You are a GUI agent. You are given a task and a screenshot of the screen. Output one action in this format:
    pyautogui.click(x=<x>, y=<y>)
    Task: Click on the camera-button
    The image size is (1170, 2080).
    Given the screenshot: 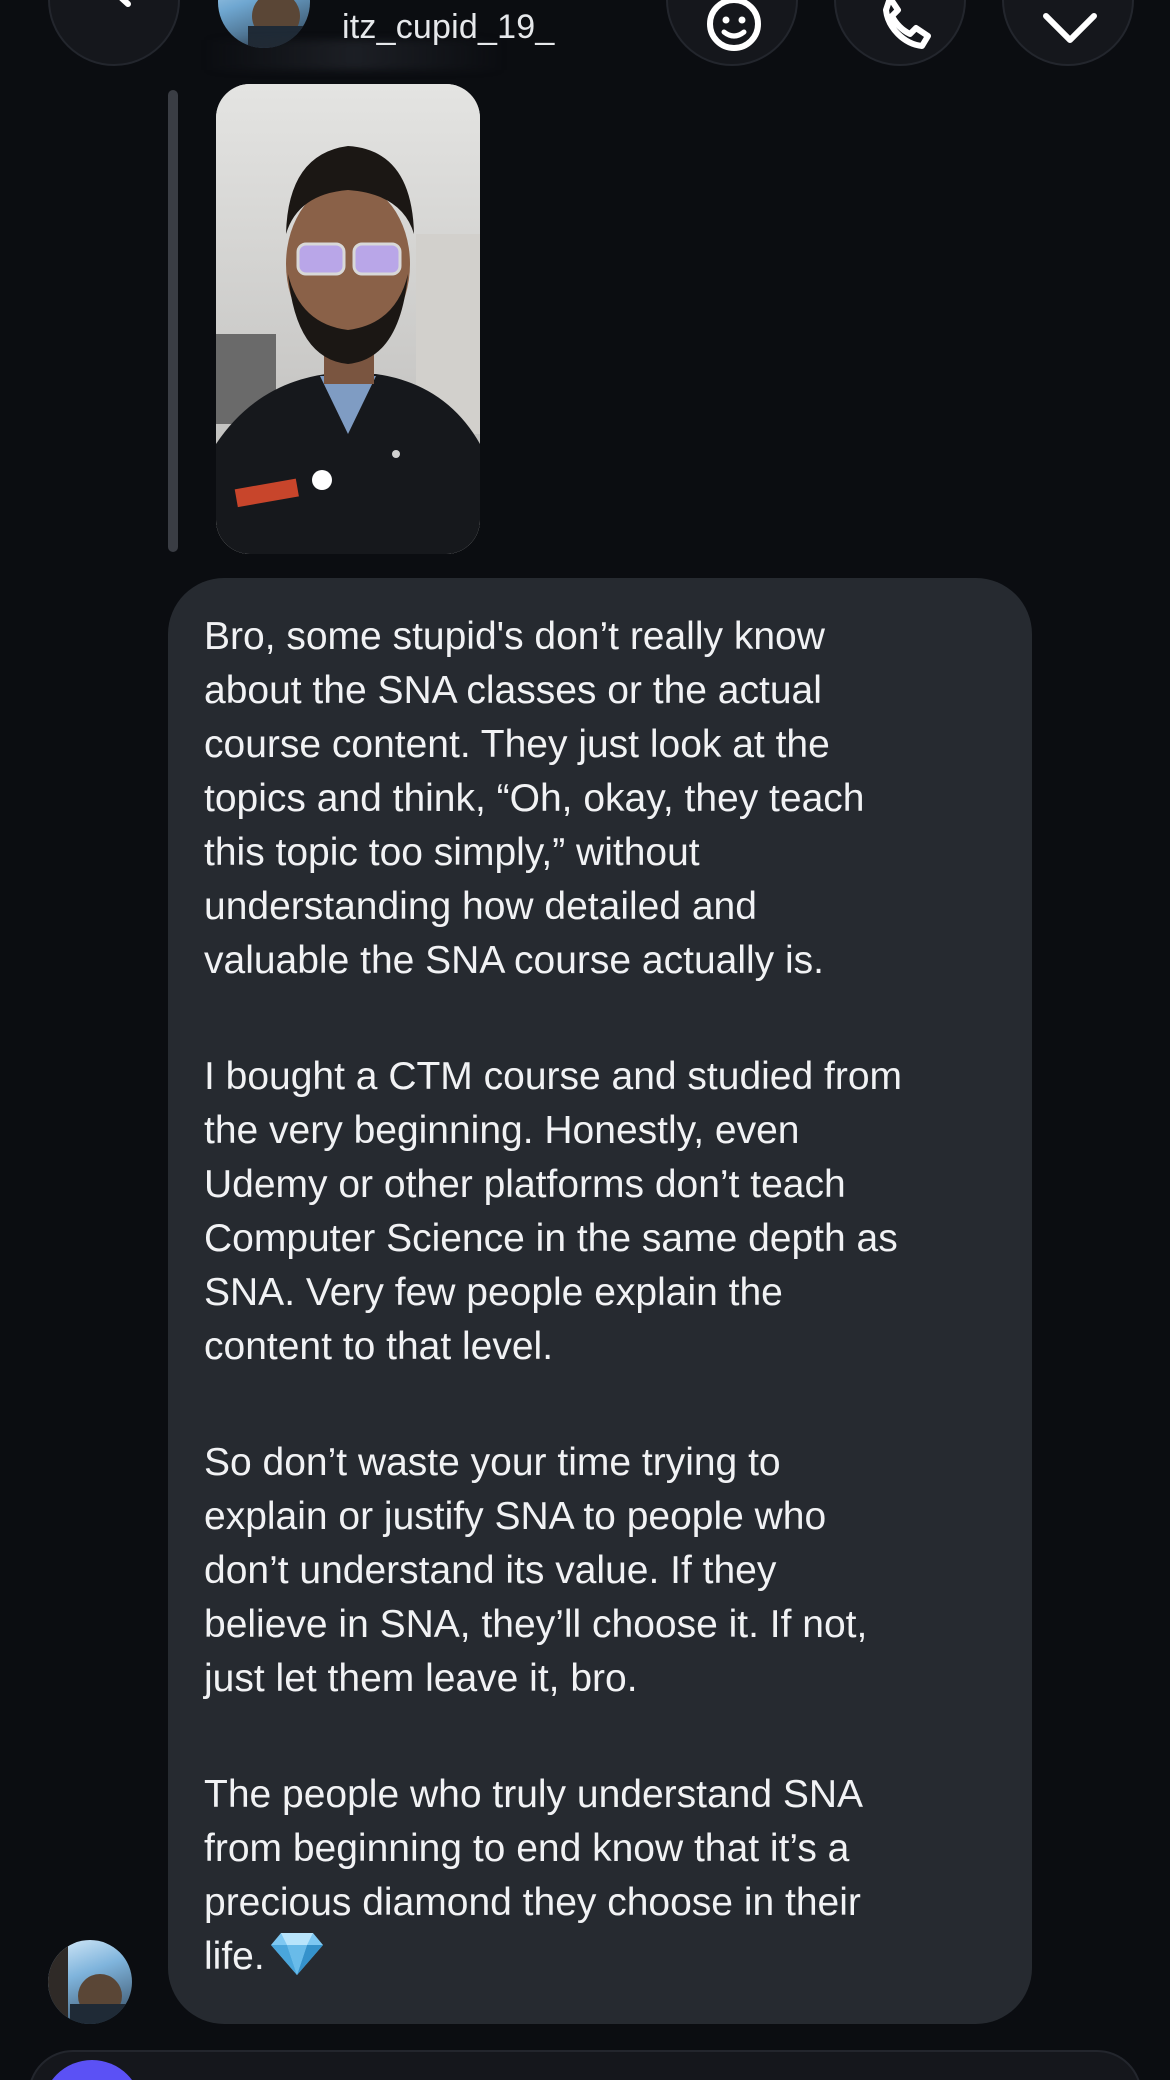 What is the action you would take?
    pyautogui.click(x=92, y=2070)
    